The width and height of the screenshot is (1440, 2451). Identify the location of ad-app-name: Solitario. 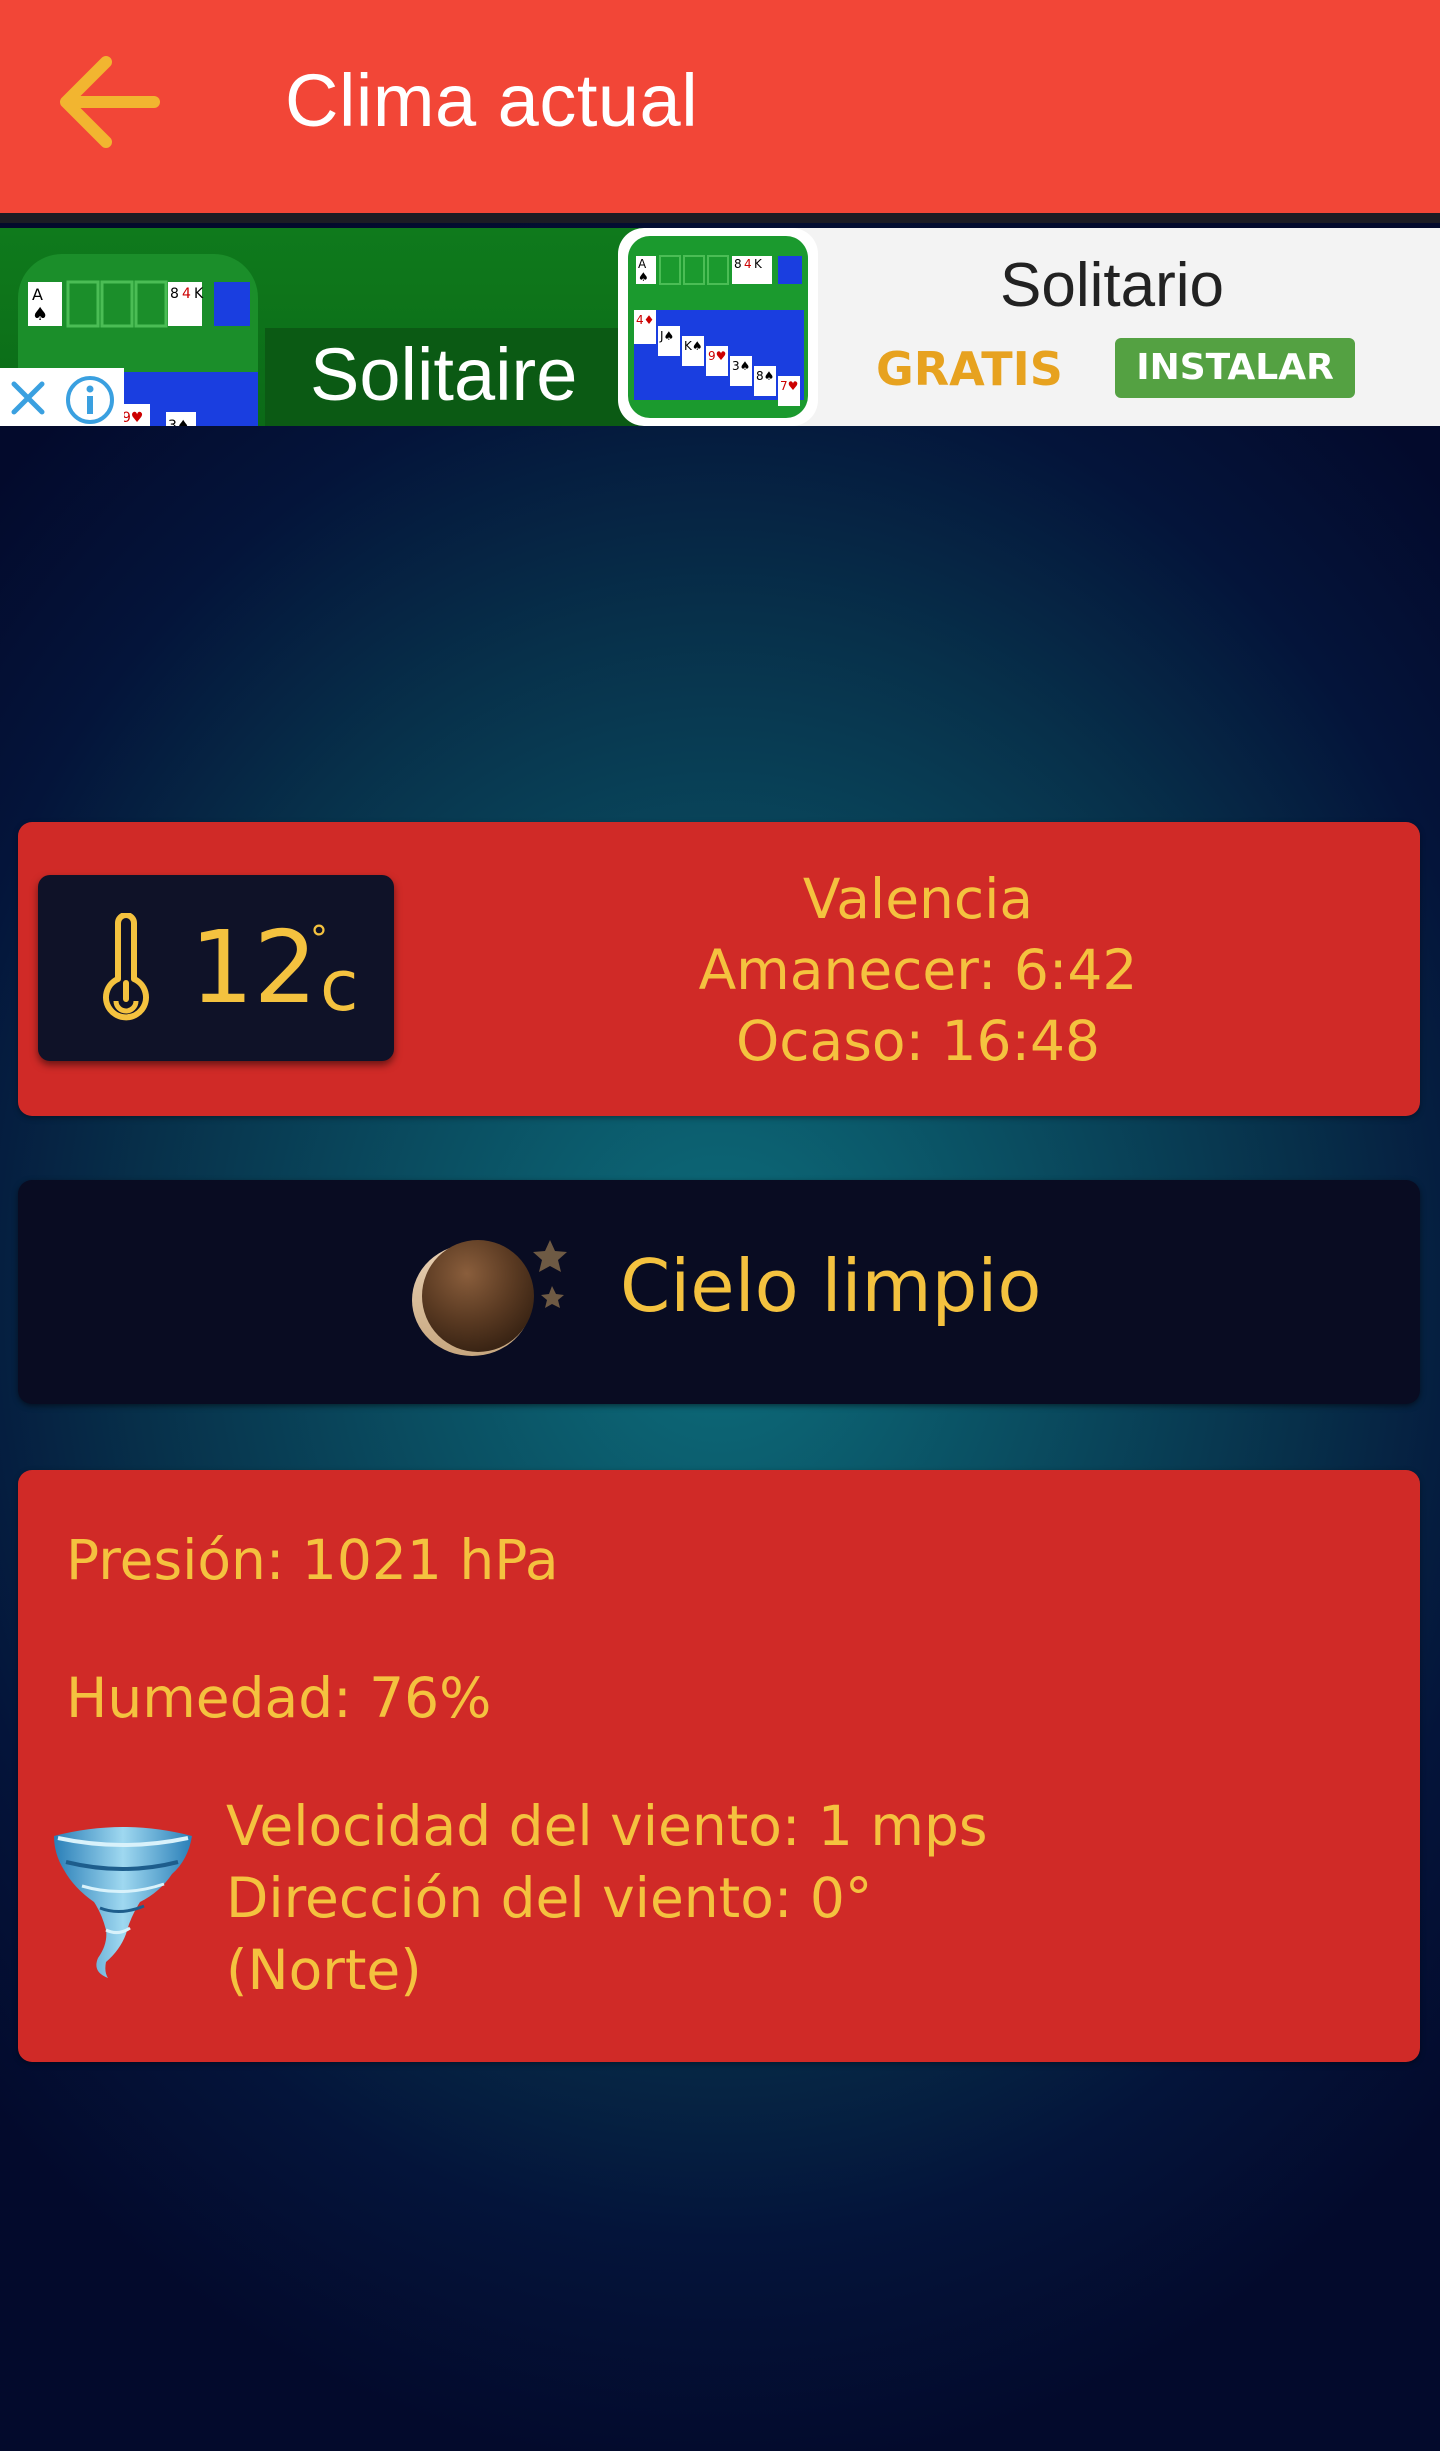
(1112, 285).